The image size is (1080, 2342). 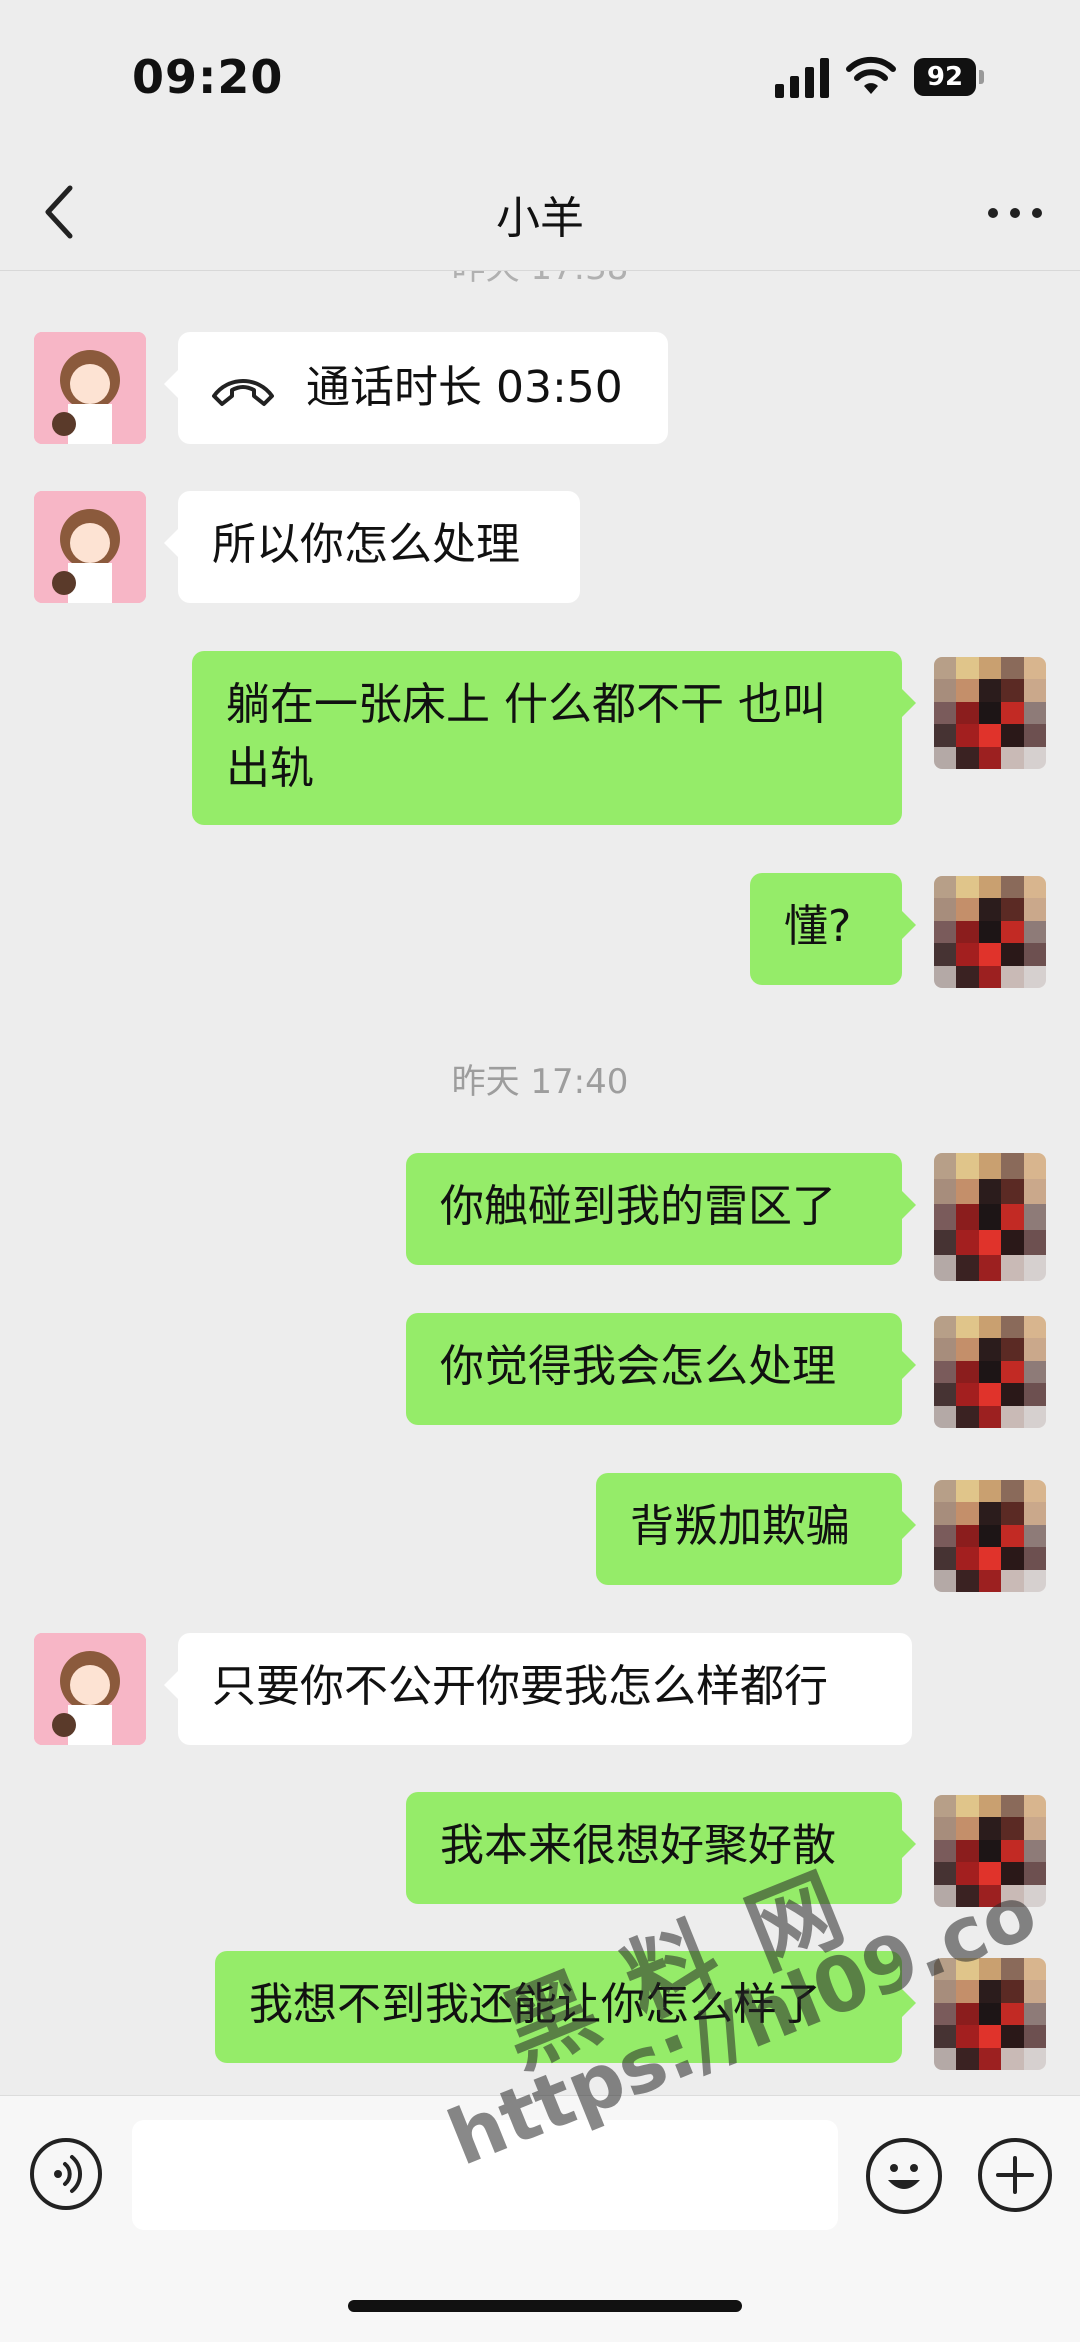 What do you see at coordinates (554, 738) in the screenshot?
I see `message-bubble: 躺在一张床上 什么都不干 也叫 出轨` at bounding box center [554, 738].